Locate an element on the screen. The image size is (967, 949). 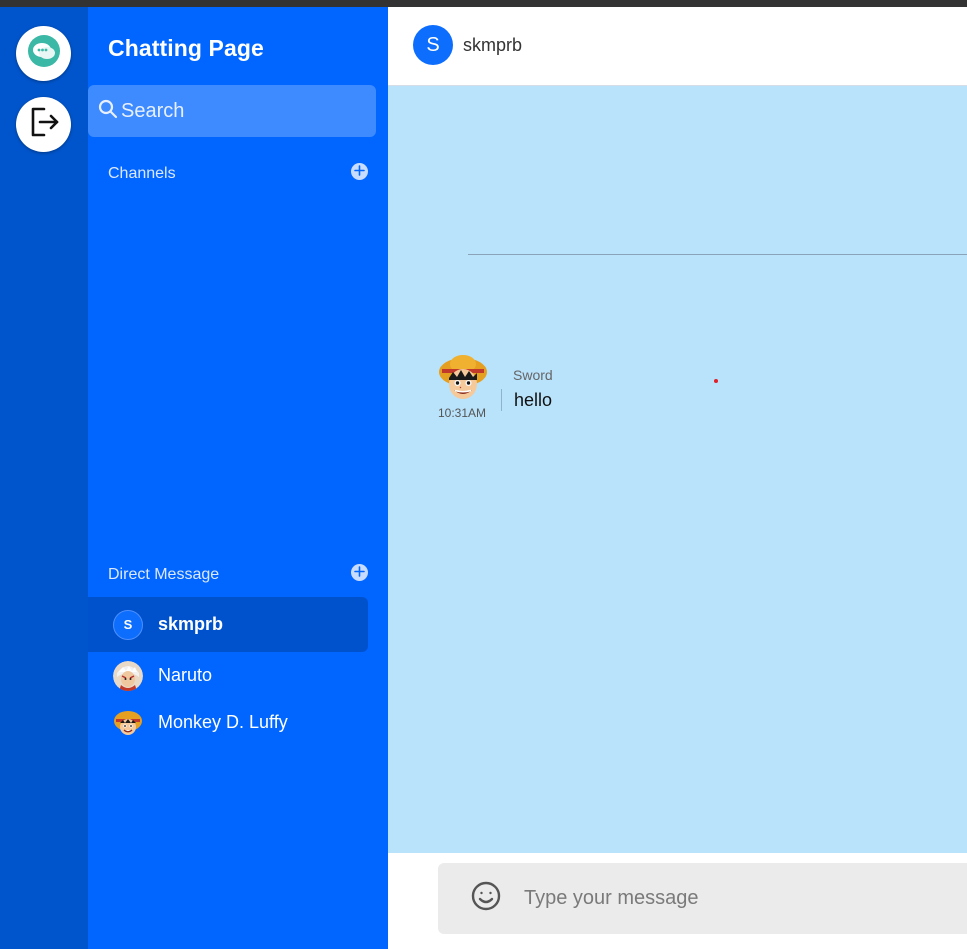
direct-message-section-title: Direct Message is located at coordinates (164, 574).